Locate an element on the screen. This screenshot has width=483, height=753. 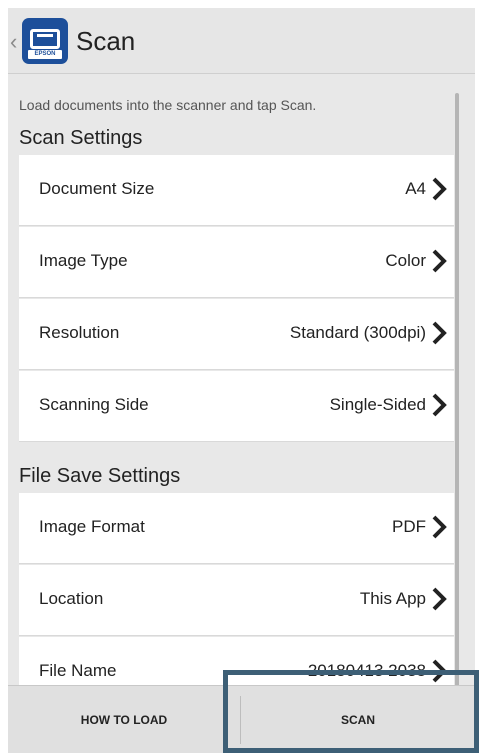
setting-value: PDF is located at coordinates (409, 526).